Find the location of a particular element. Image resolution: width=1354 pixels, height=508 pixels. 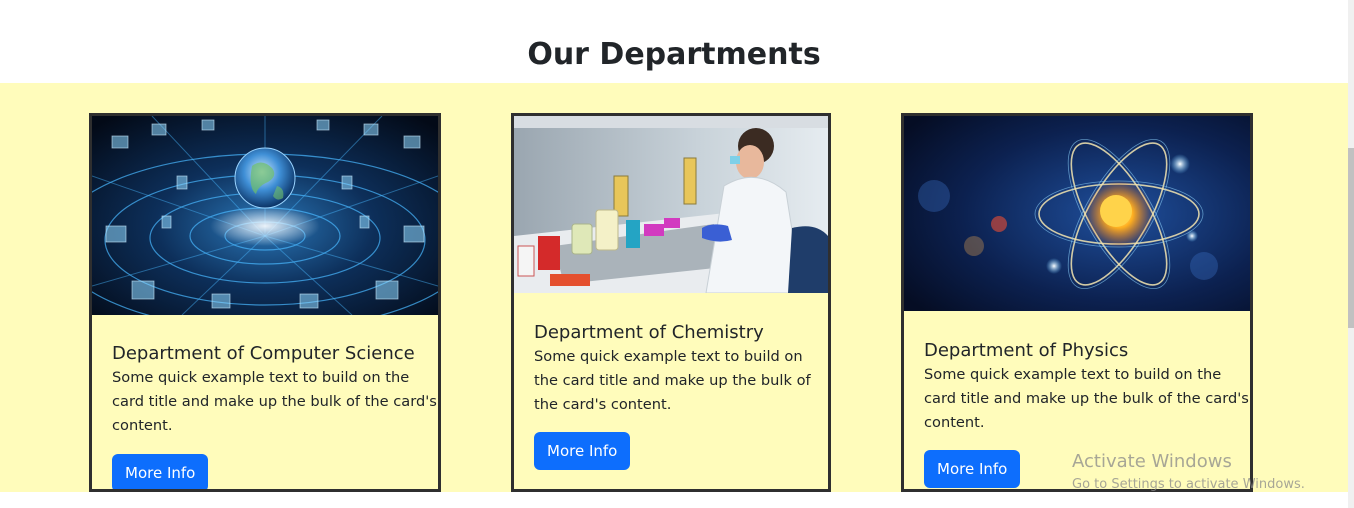

card-title: Department of Chemistry is located at coordinates (649, 332).